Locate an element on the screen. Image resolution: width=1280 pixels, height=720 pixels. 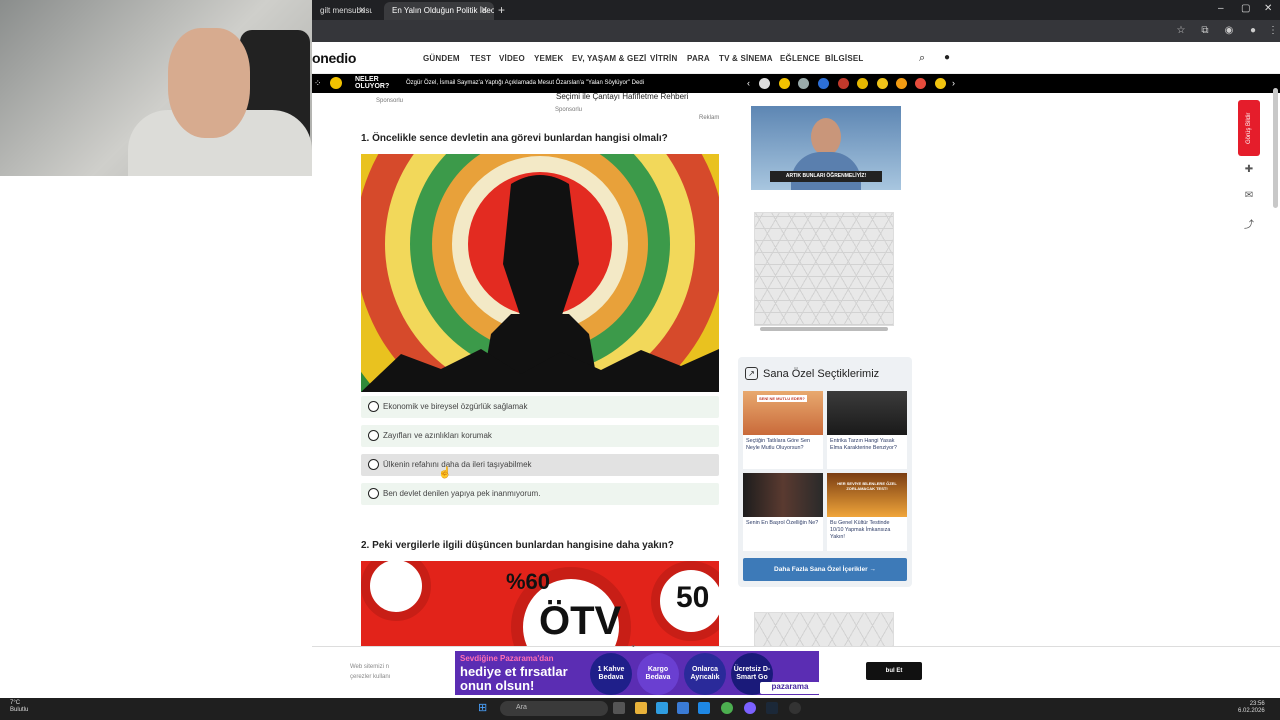
nav-item-bilgisel: BİLGİSEL is located at coordinates (844, 58).